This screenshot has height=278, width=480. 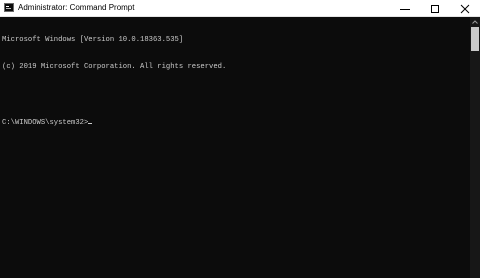 What do you see at coordinates (236, 123) in the screenshot?
I see `prompt-line: C:\WINDOWS\system32>` at bounding box center [236, 123].